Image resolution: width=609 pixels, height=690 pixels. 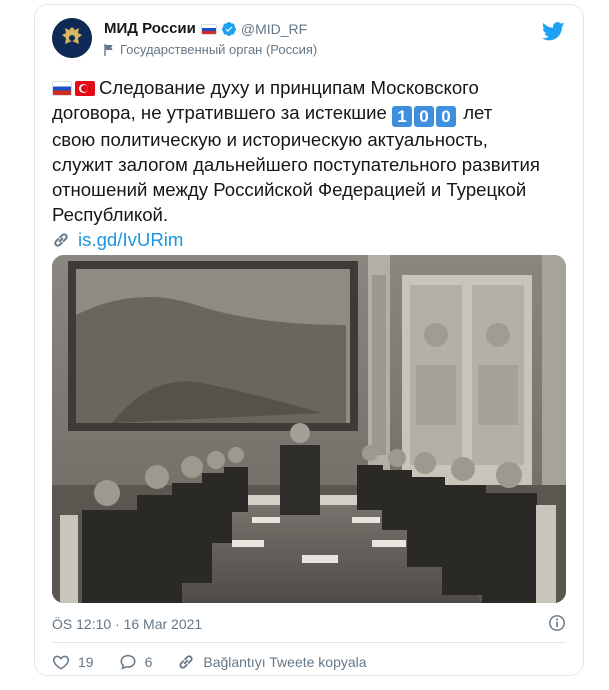 I want to click on tweet-line-1: Следование духу и принципам Московского, so click(x=289, y=87).